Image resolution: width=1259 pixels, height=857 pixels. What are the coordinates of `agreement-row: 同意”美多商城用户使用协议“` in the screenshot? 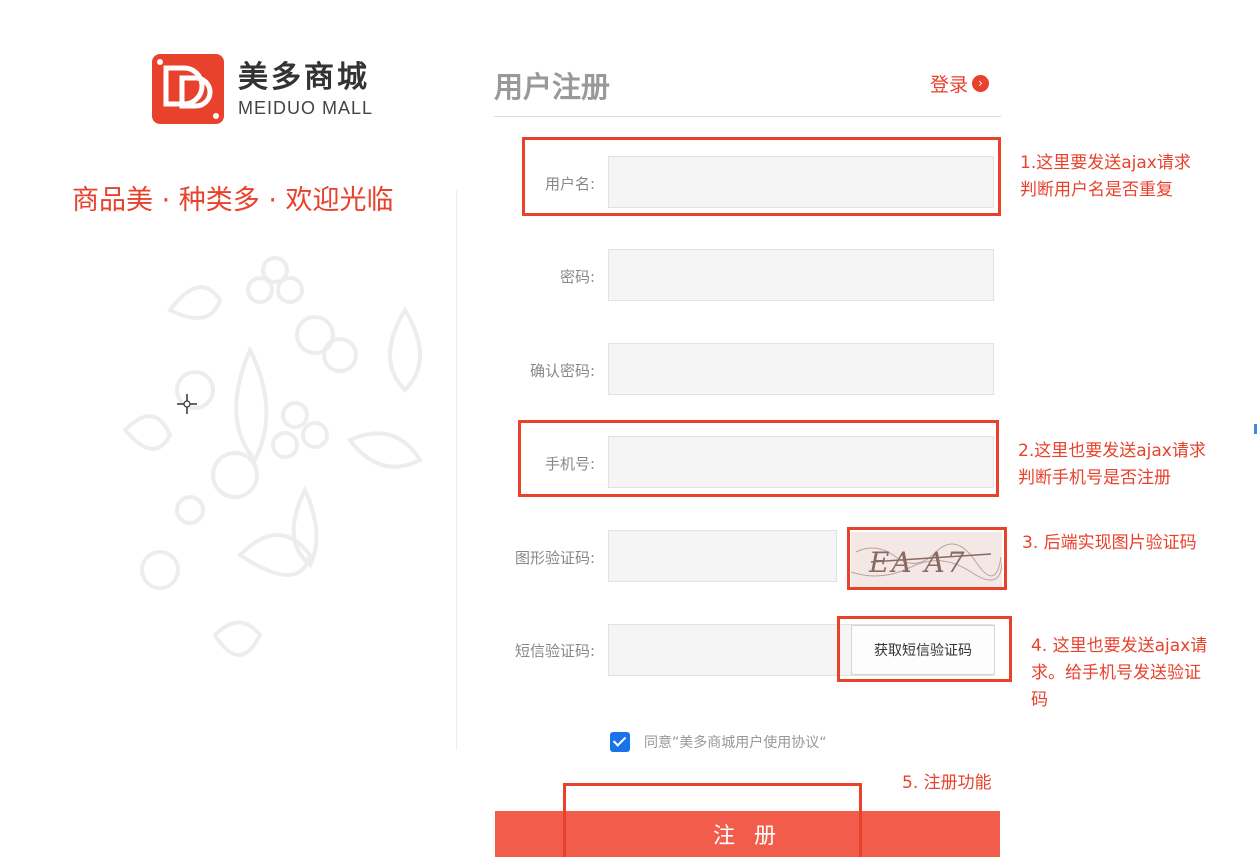 It's located at (718, 742).